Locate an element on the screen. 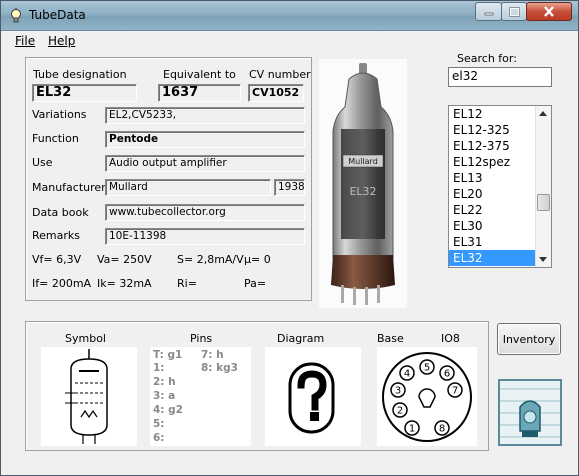  menu-help: Help is located at coordinates (61, 41).